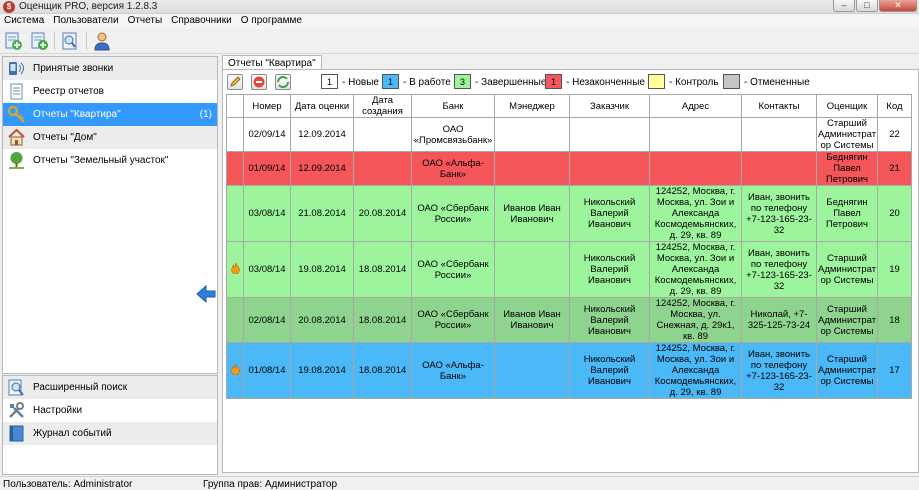 The image size is (919, 490). What do you see at coordinates (259, 82) in the screenshot?
I see `delete-button` at bounding box center [259, 82].